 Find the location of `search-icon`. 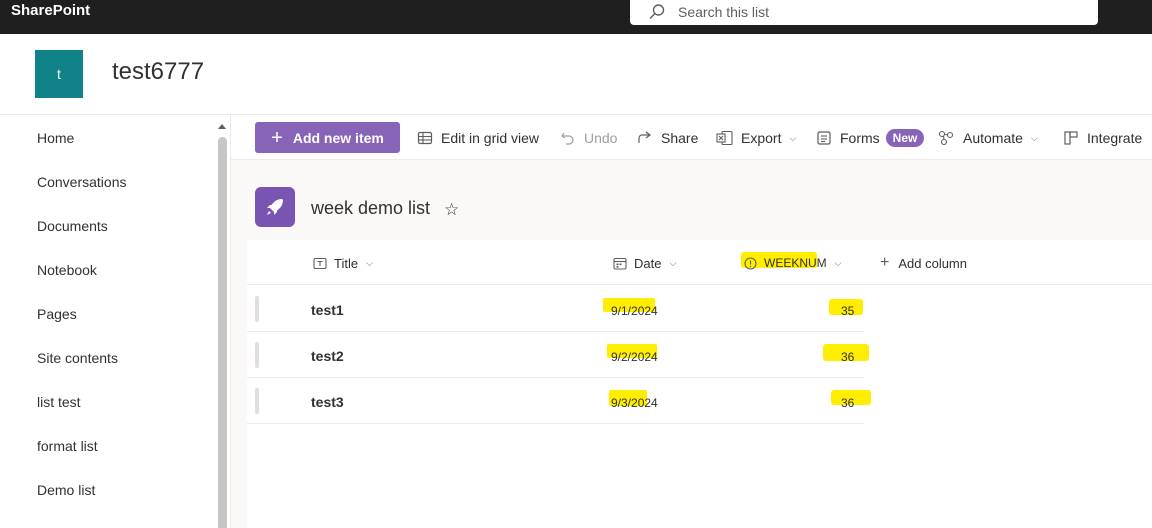

search-icon is located at coordinates (657, 11).